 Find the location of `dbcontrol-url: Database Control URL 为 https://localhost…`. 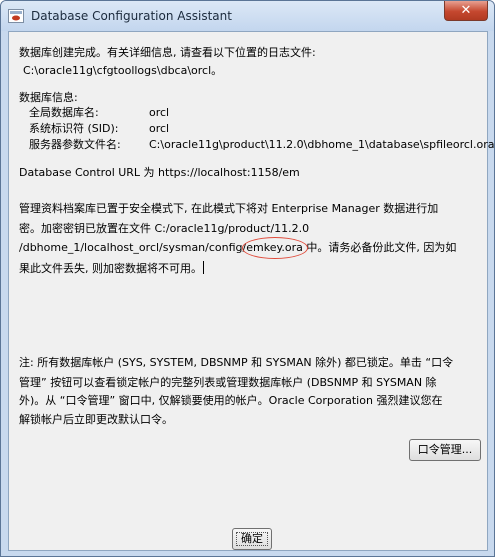

dbcontrol-url: Database Control URL 为 https://localhost… is located at coordinates (159, 172).